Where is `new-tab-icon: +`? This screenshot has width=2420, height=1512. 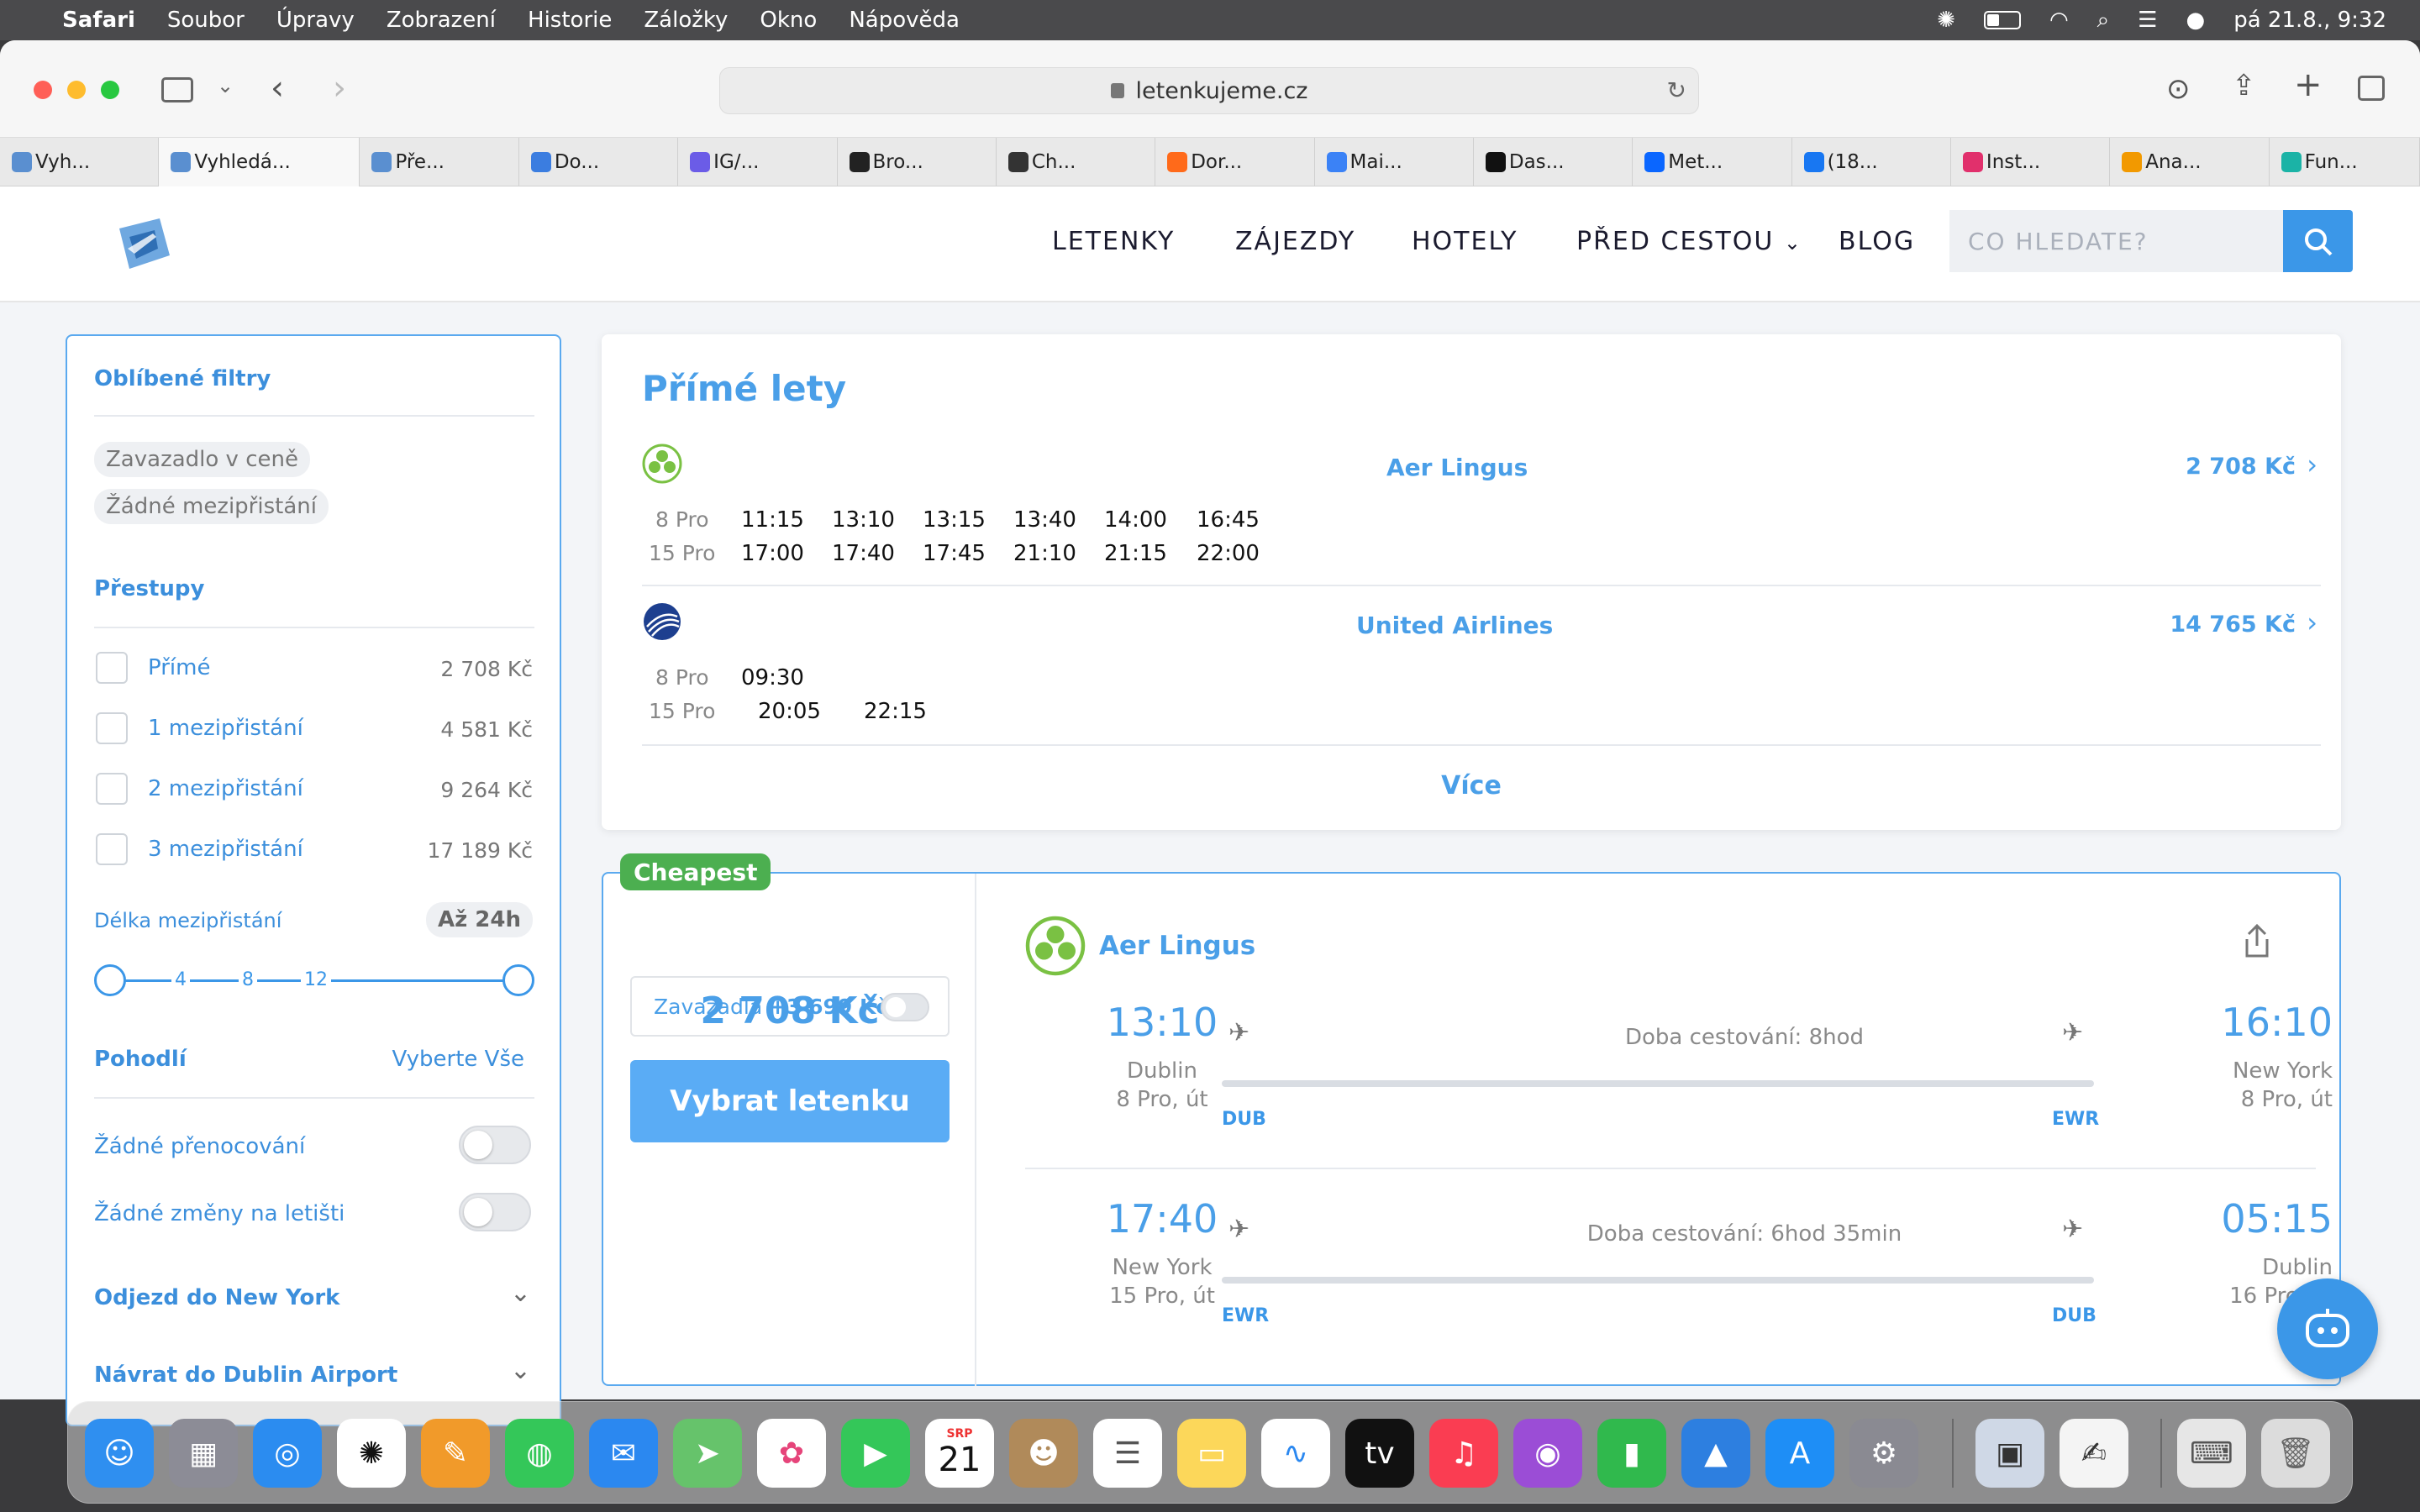
new-tab-icon: + is located at coordinates (2308, 85).